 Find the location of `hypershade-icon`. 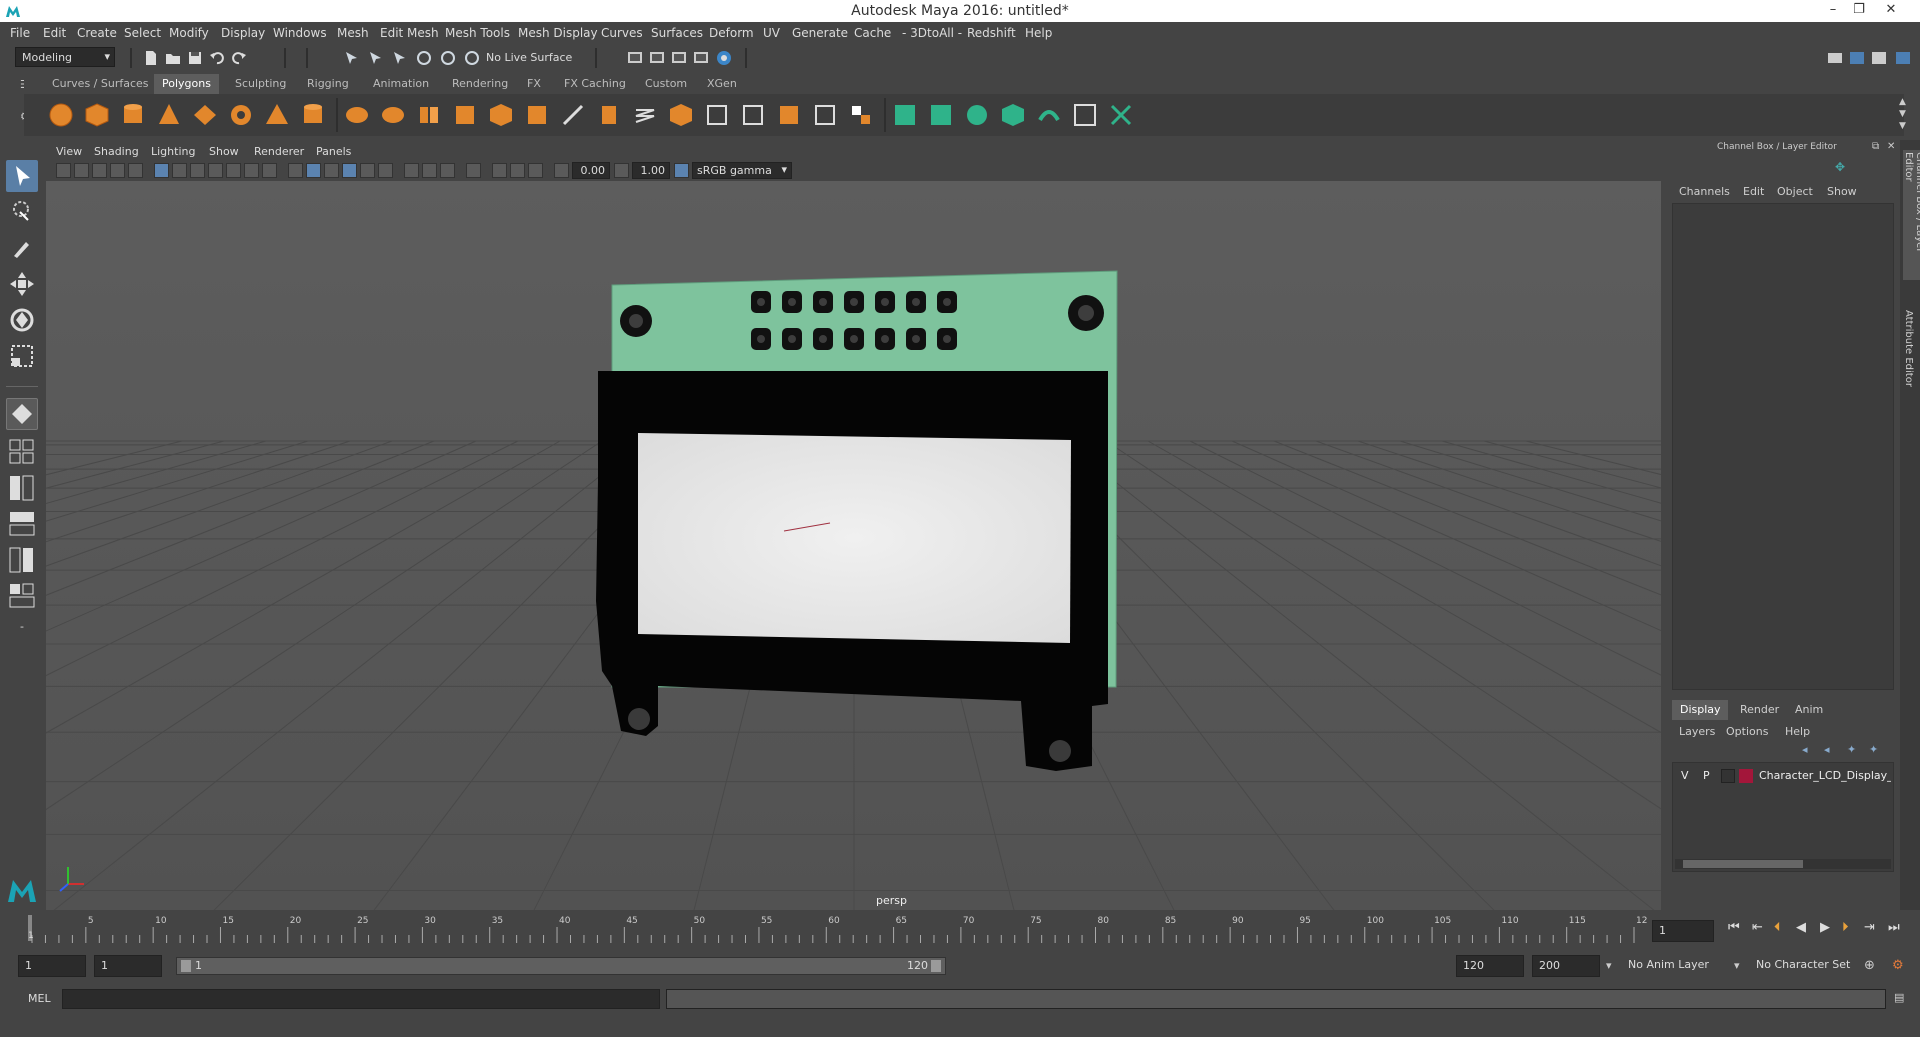

hypershade-icon is located at coordinates (724, 58).